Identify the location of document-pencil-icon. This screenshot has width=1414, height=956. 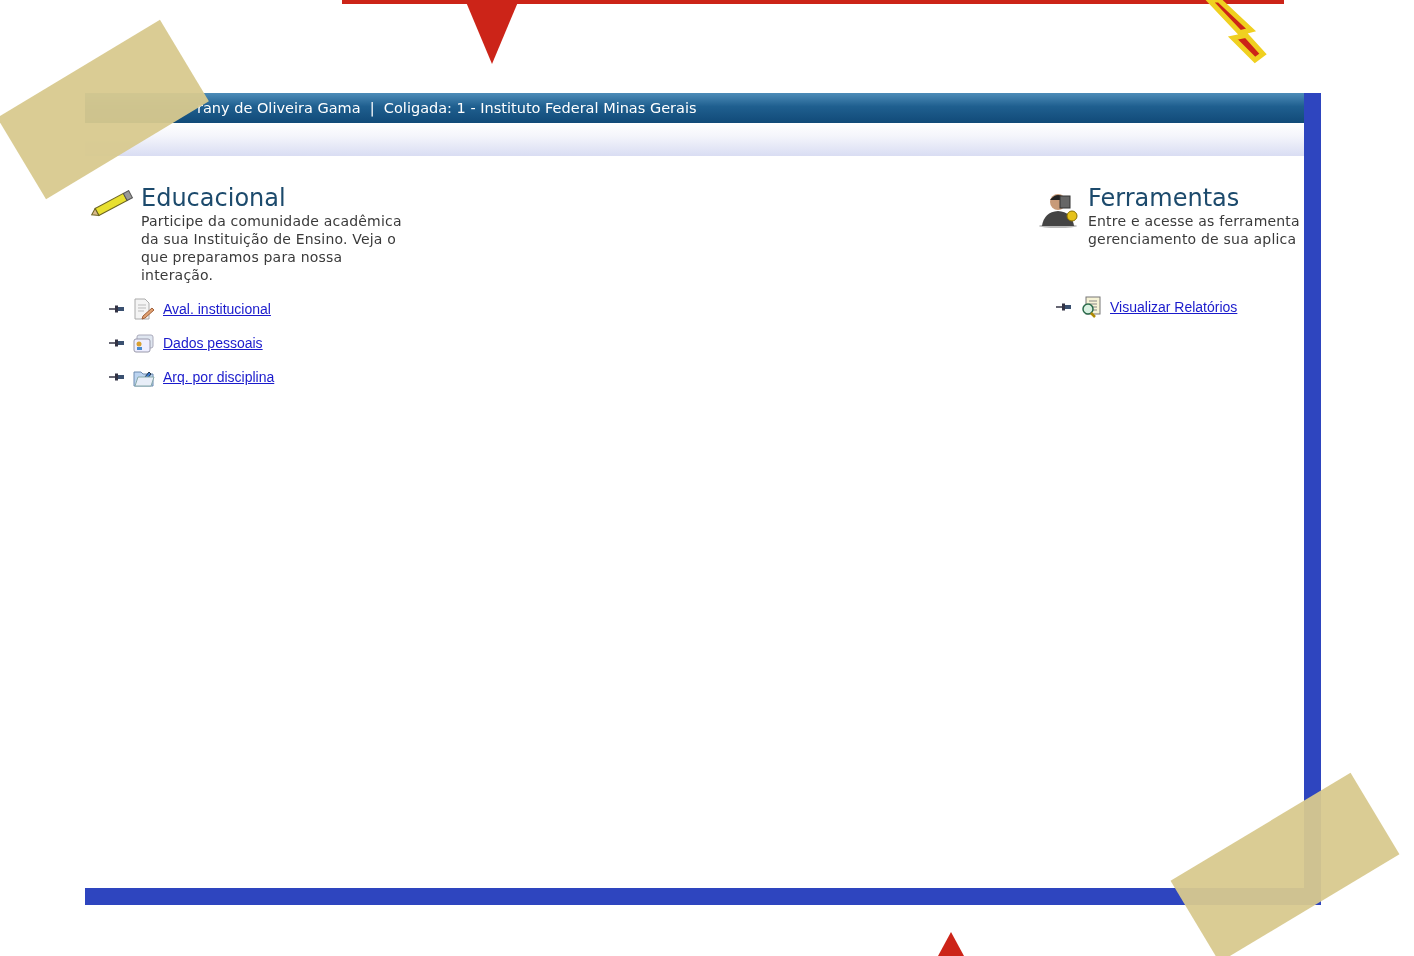
(144, 309).